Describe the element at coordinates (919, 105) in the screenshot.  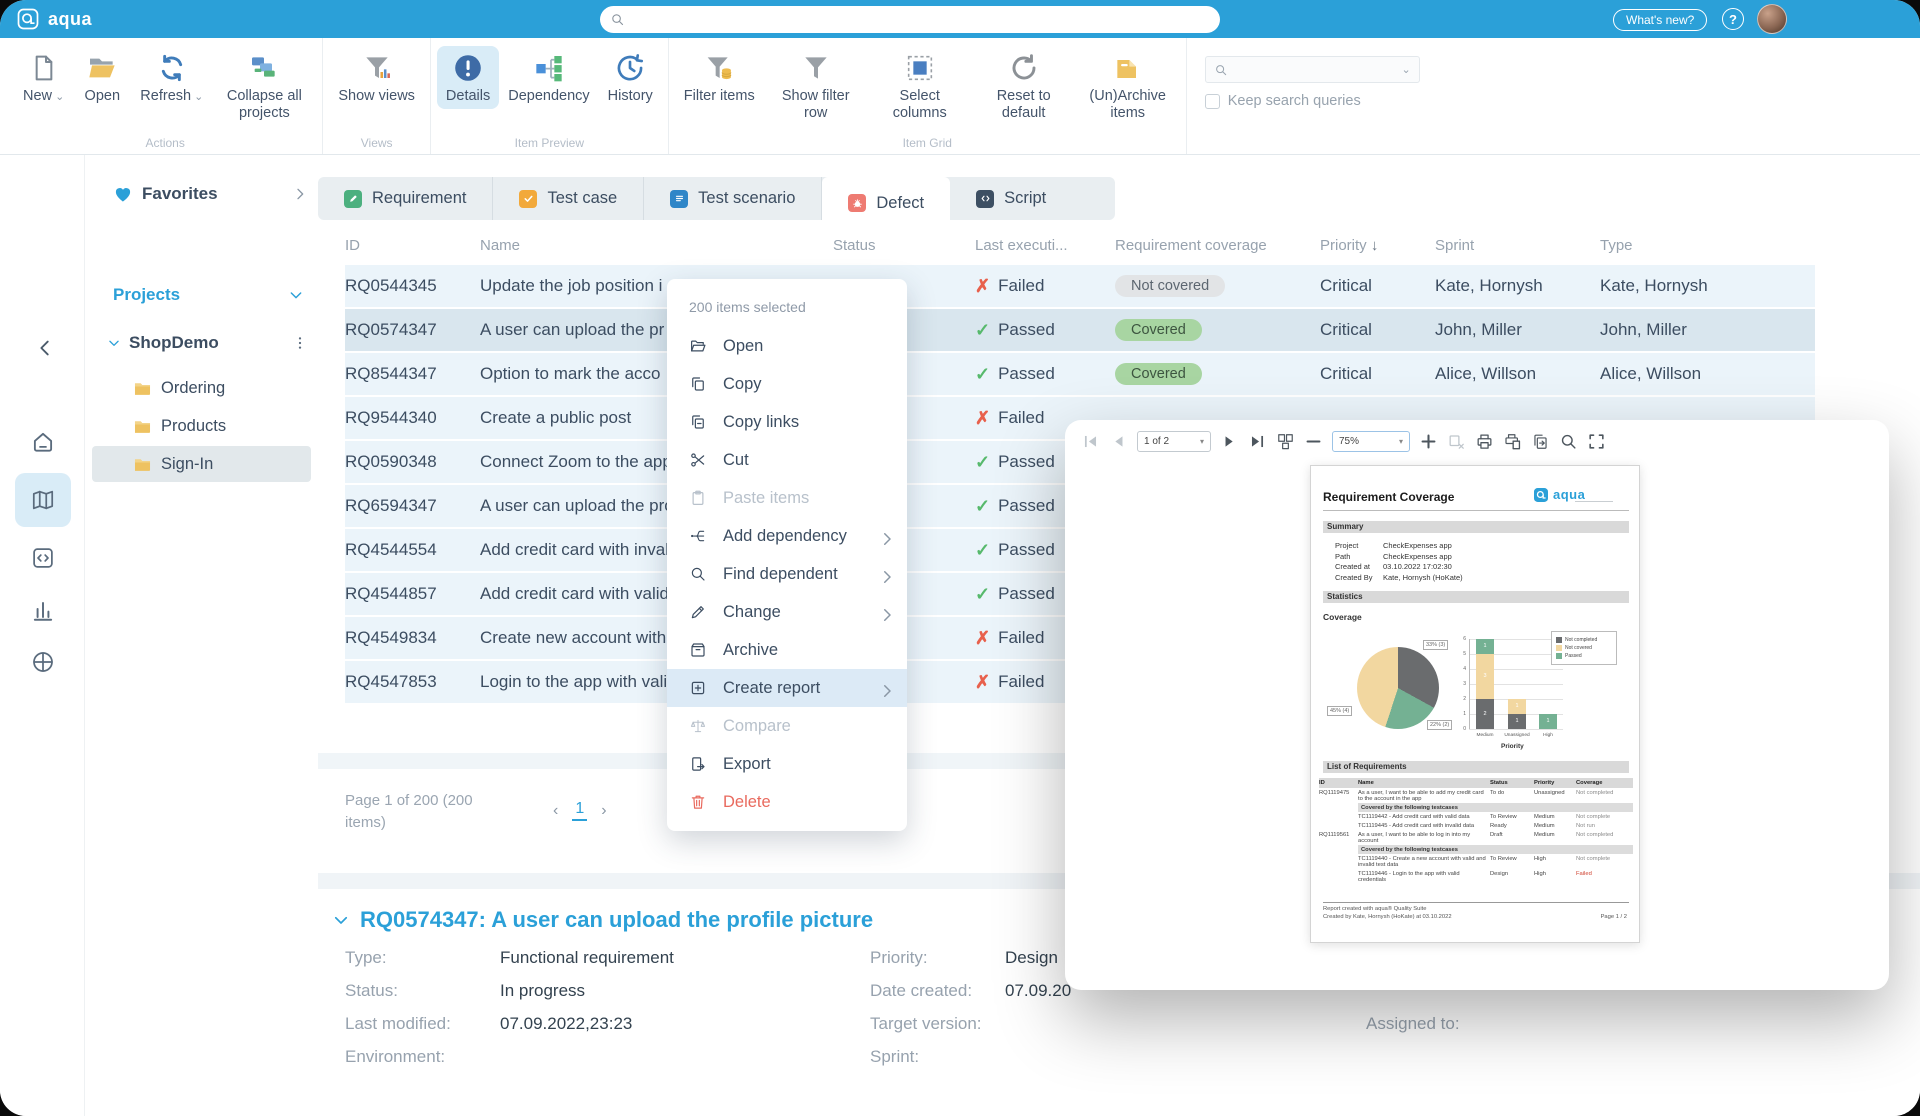
I see `toolbar-button-label: Select columns` at that location.